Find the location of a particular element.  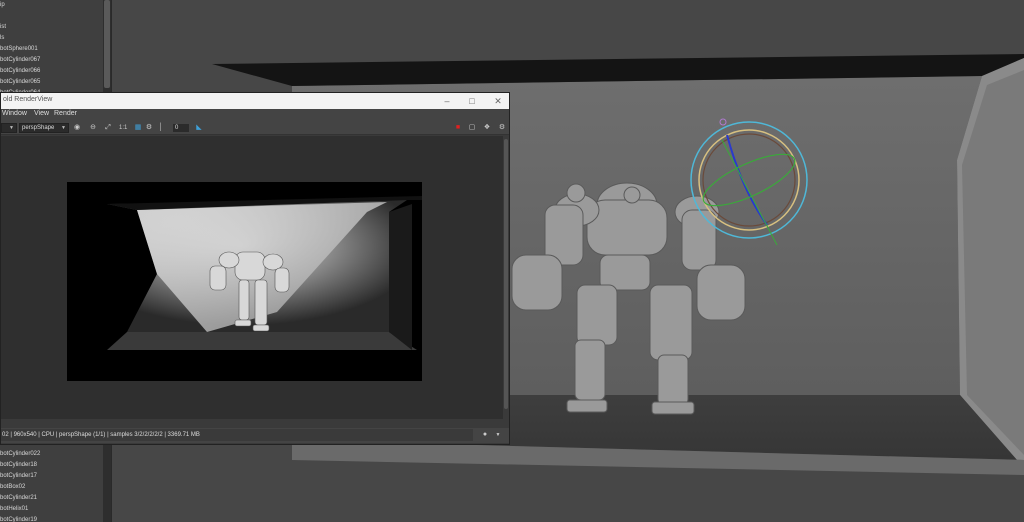

list-item: botCylinder17 is located at coordinates (50, 476).